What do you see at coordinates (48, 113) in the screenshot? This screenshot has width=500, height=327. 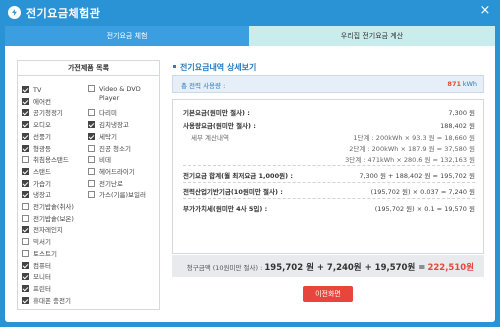 I see `appliance-label: 공기청정기` at bounding box center [48, 113].